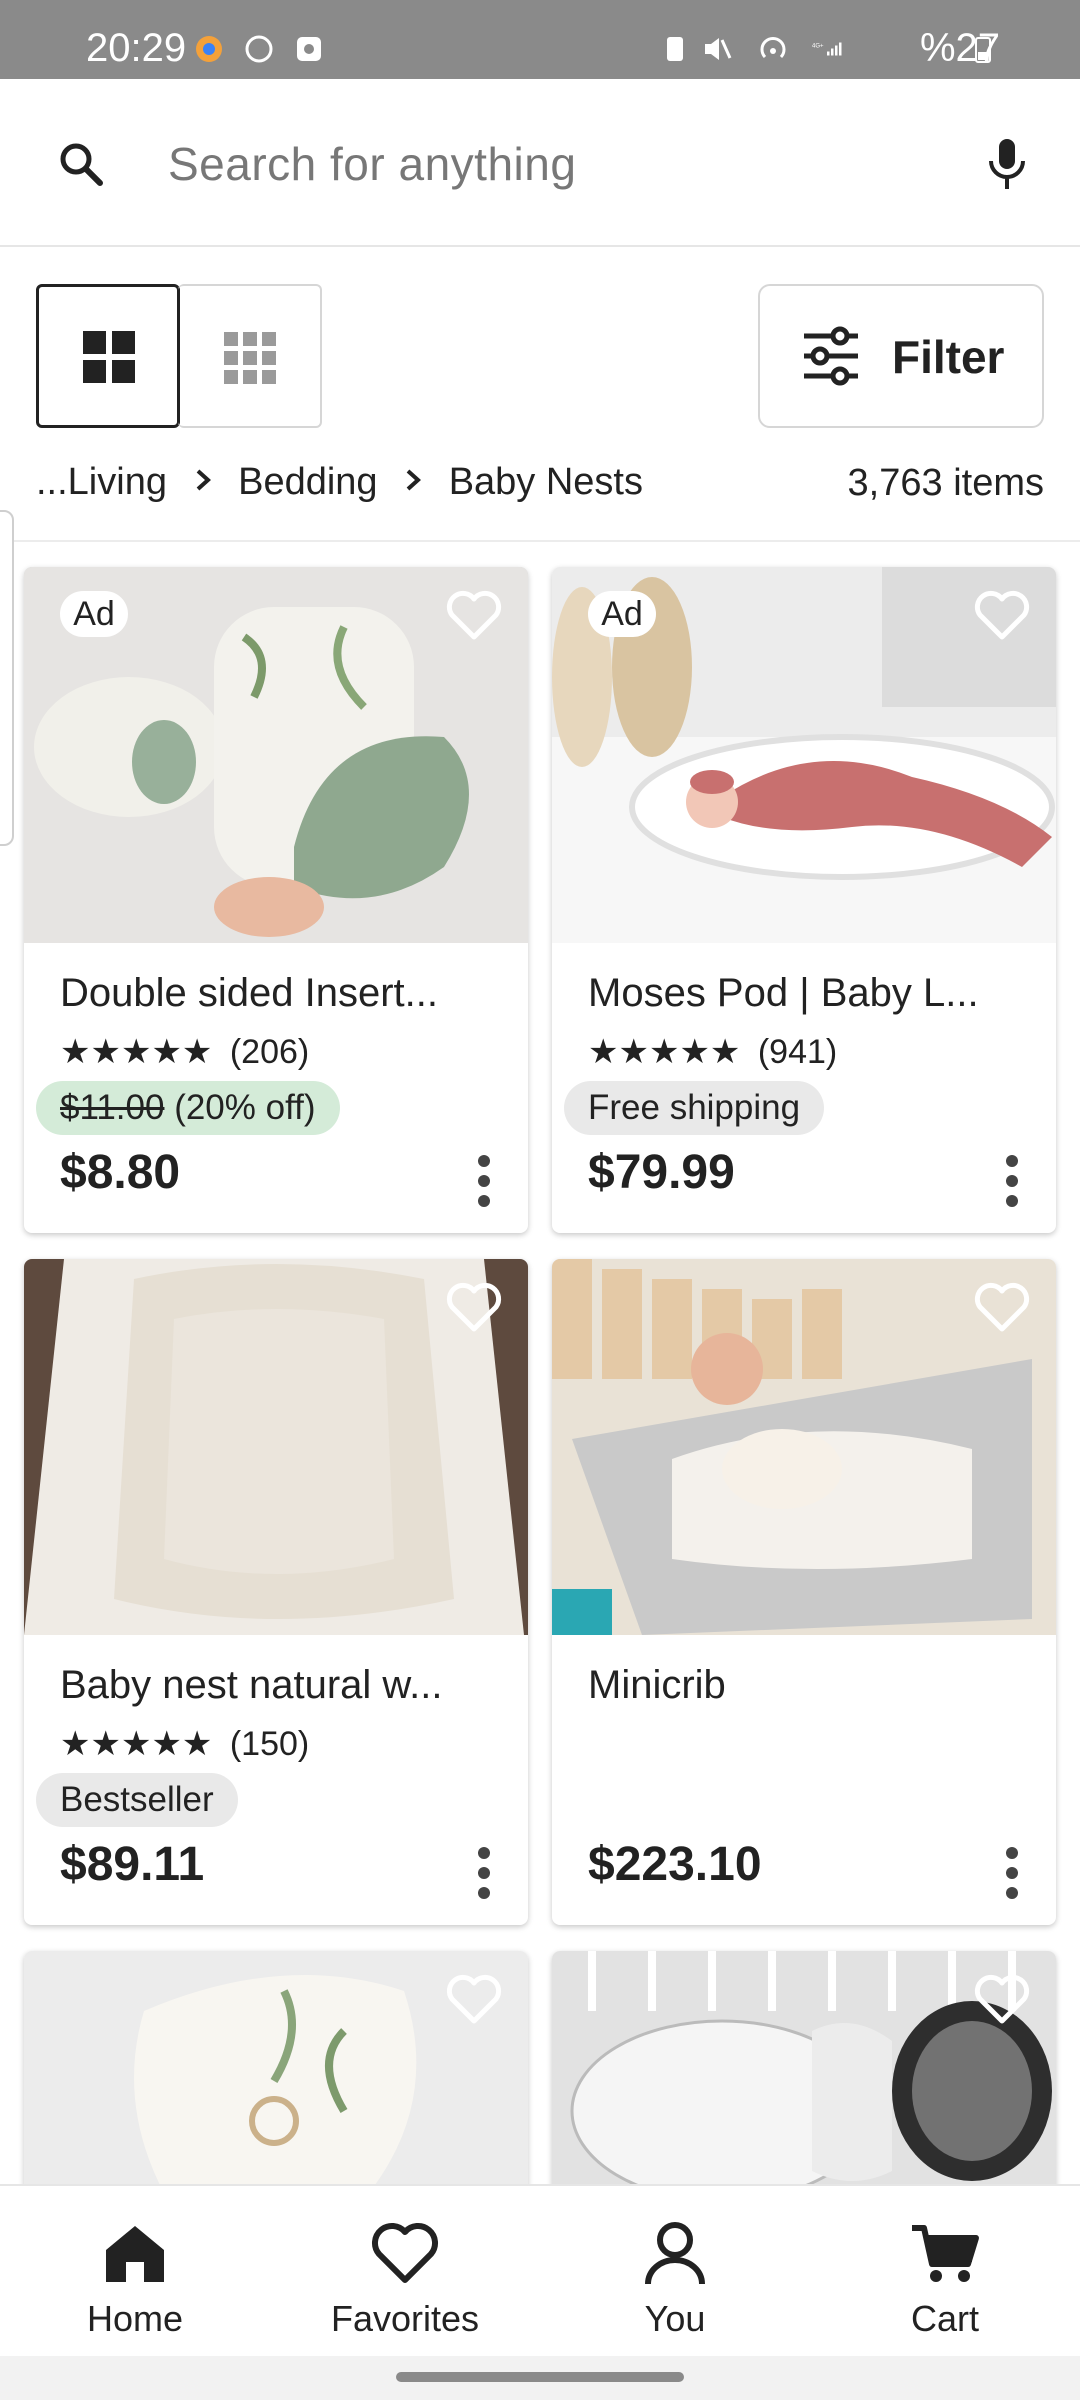  What do you see at coordinates (818, 47) in the screenshot?
I see `svg-text: 4G+` at bounding box center [818, 47].